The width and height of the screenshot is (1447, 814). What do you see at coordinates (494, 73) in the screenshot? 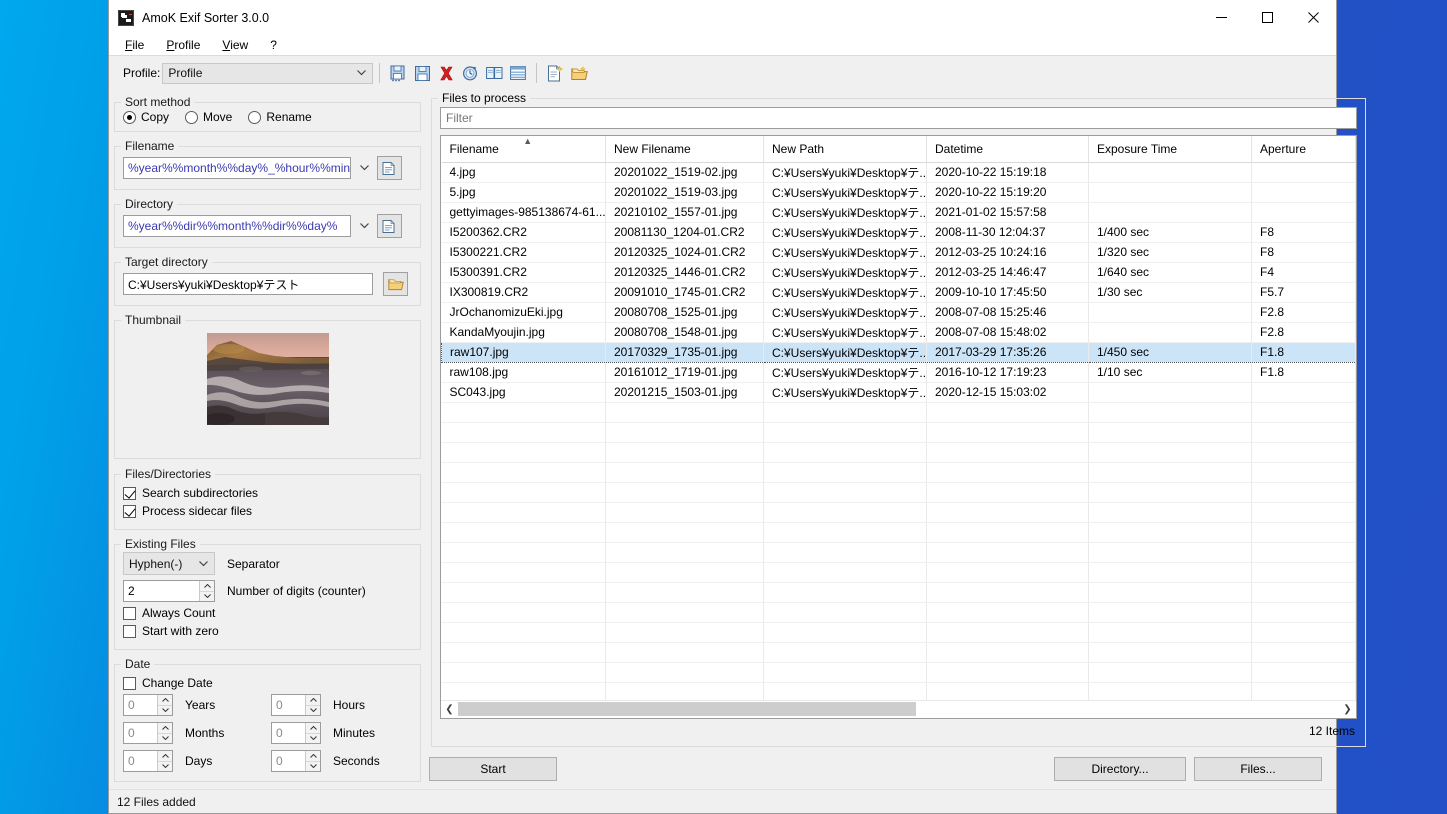
I see `book-icon` at bounding box center [494, 73].